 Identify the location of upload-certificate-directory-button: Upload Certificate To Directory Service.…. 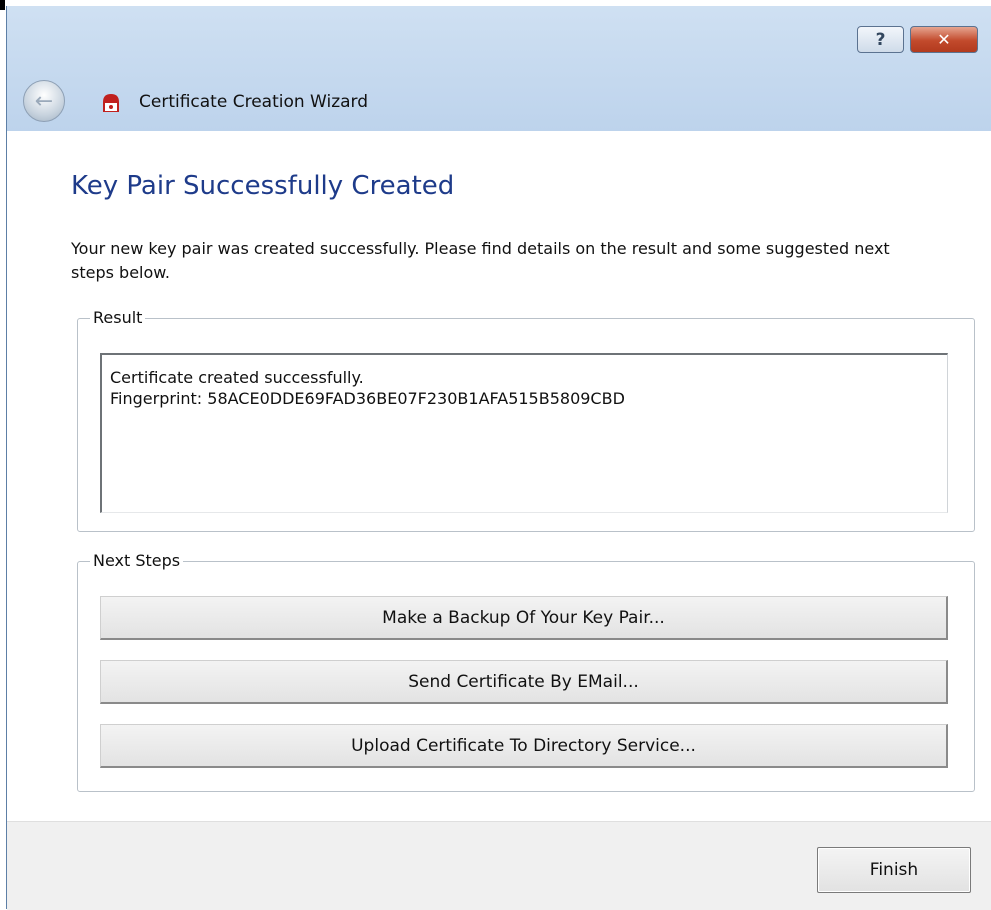
(524, 746).